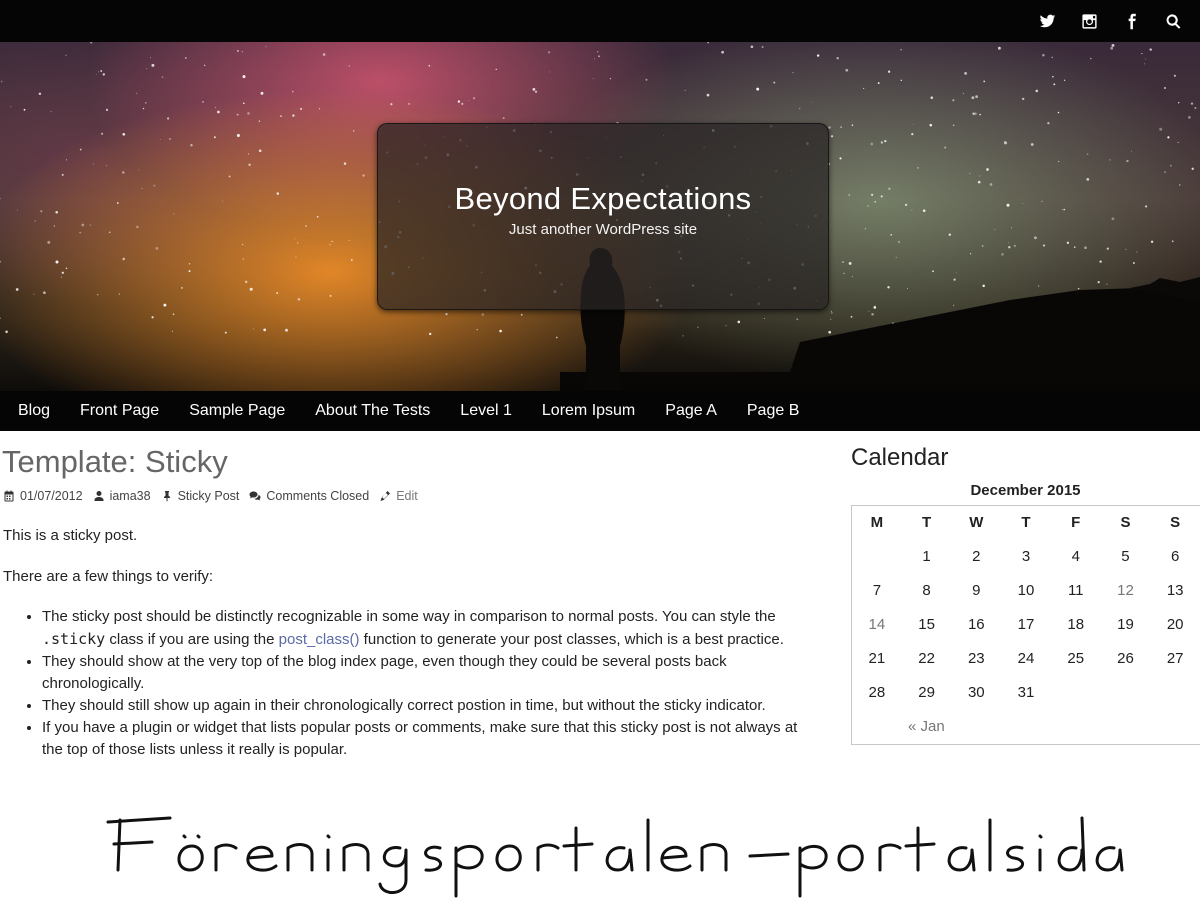  What do you see at coordinates (976, 624) in the screenshot?
I see `calendar-day: 16` at bounding box center [976, 624].